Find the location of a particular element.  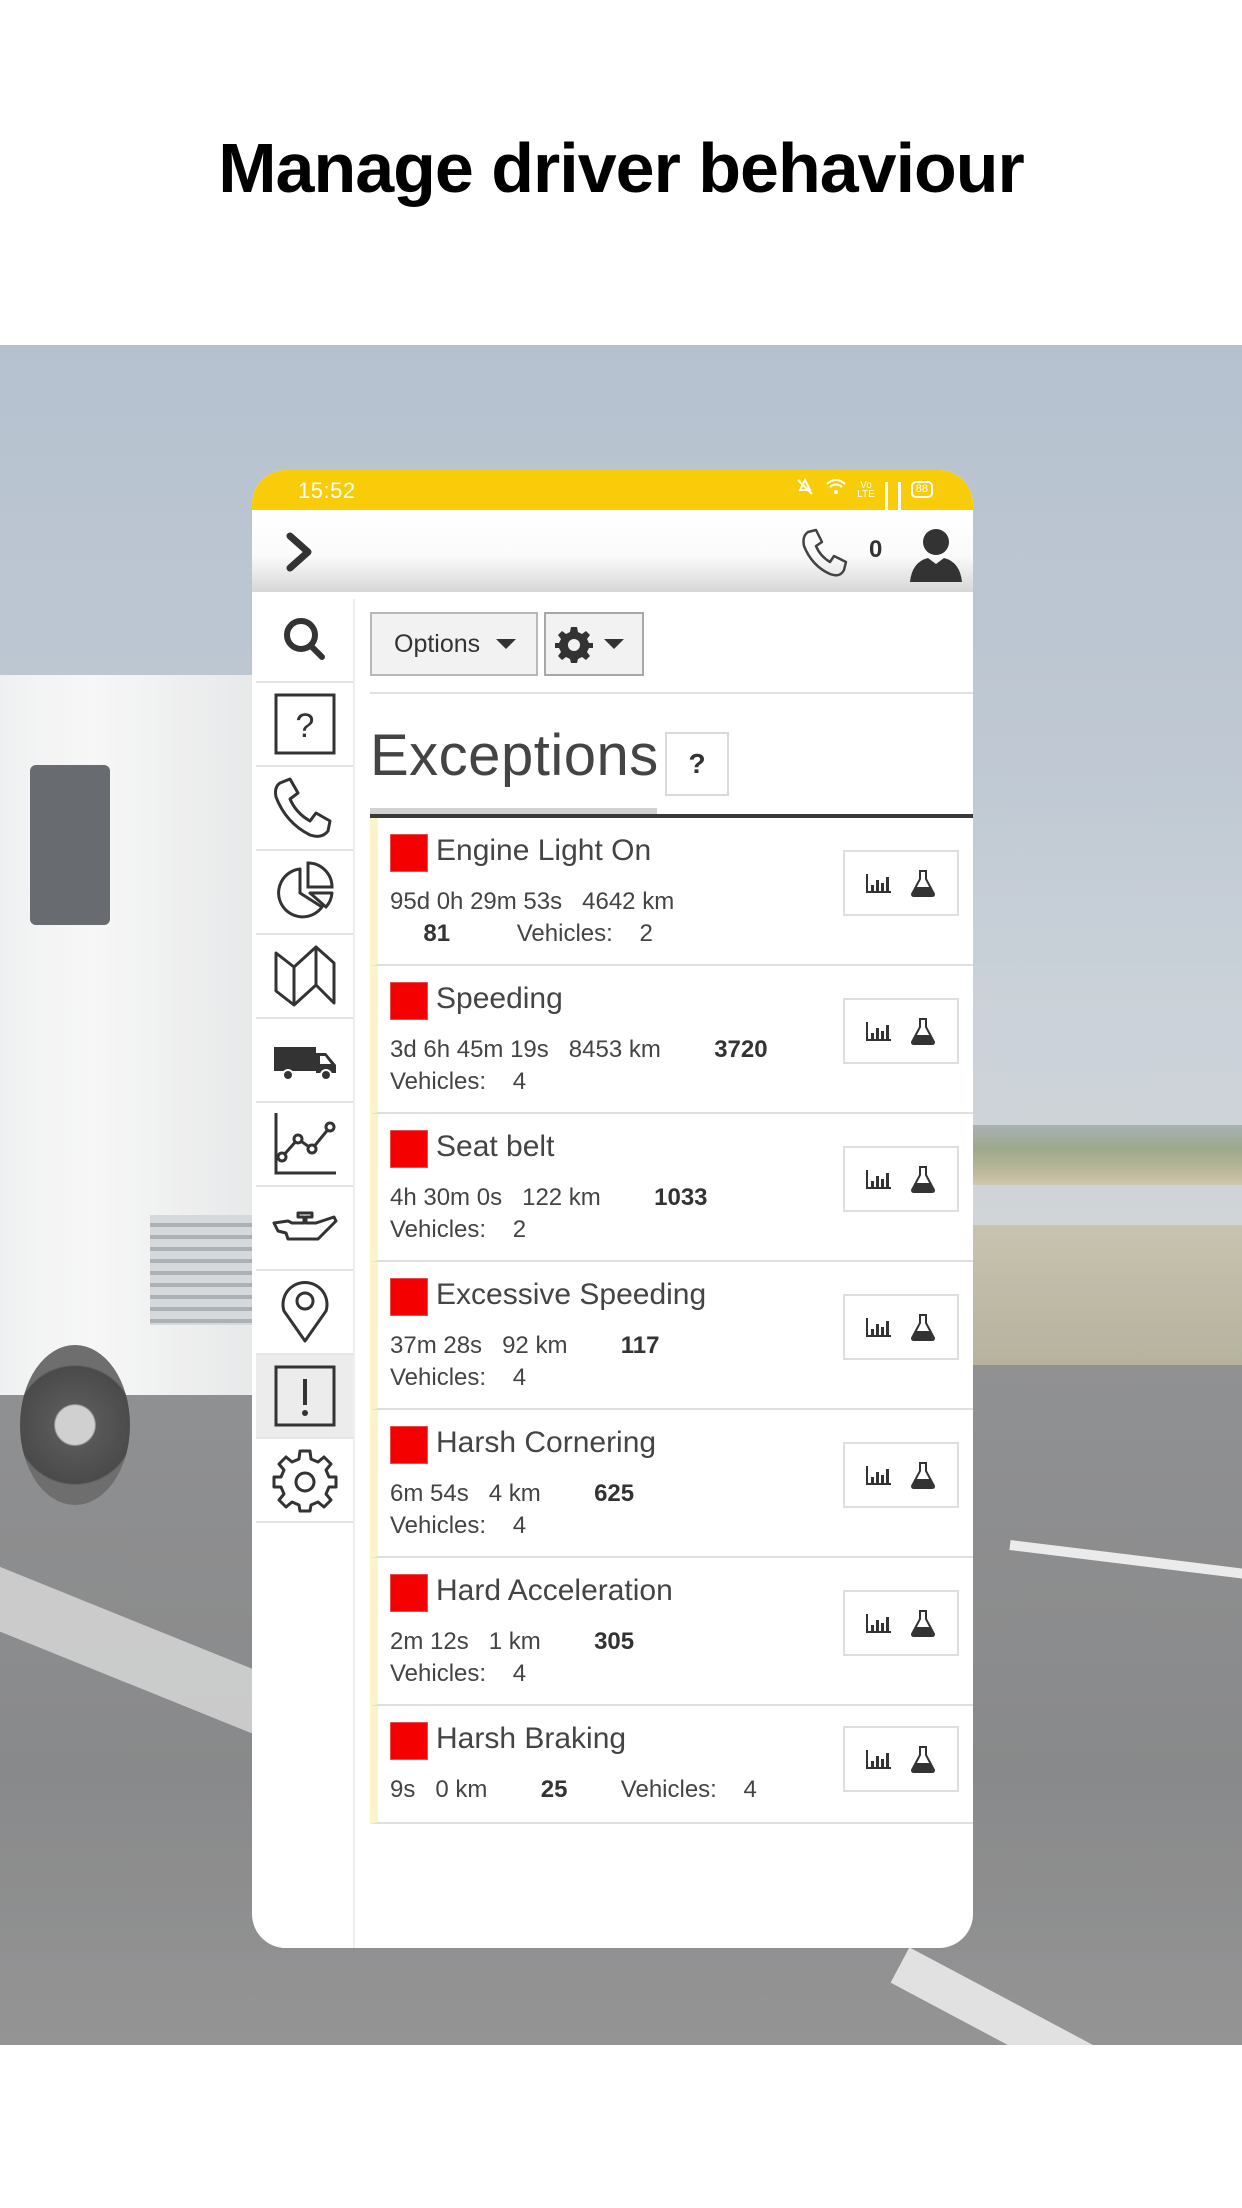

sidebar-item-exceptions is located at coordinates (304, 1397).